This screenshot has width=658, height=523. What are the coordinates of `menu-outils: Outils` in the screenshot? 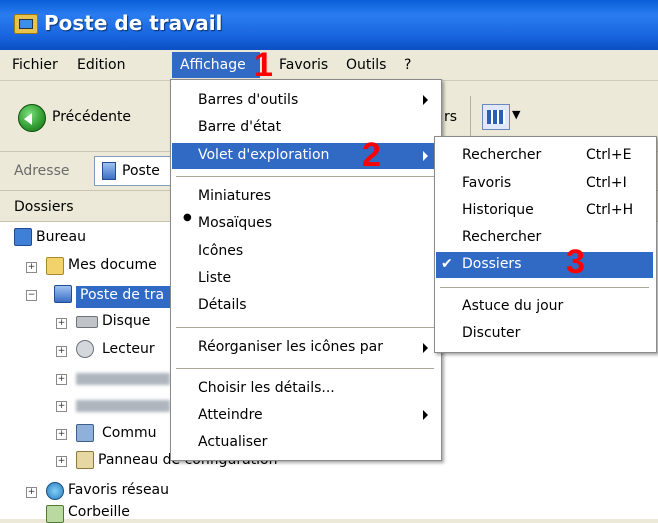 It's located at (366, 65).